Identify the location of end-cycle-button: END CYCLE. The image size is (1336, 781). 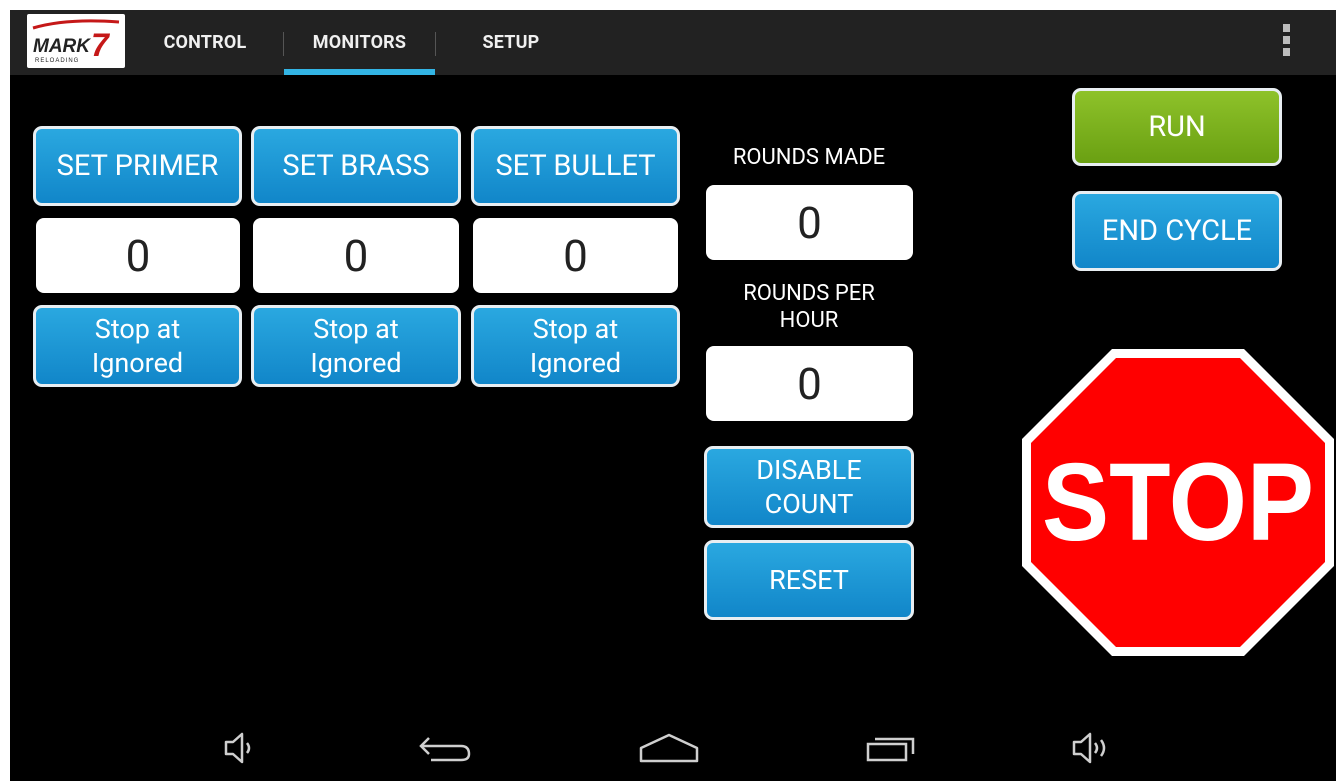
(1177, 231).